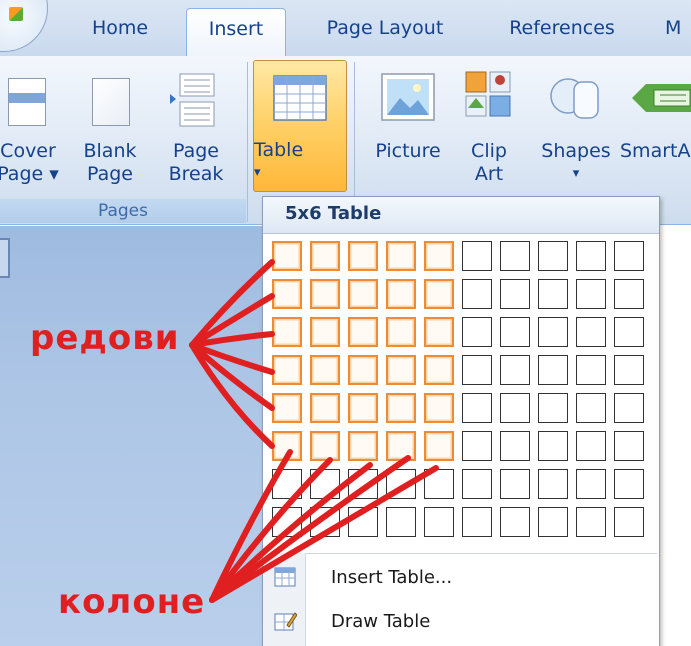 The image size is (691, 646). I want to click on draw-table-menu-item: Draw Table, so click(461, 623).